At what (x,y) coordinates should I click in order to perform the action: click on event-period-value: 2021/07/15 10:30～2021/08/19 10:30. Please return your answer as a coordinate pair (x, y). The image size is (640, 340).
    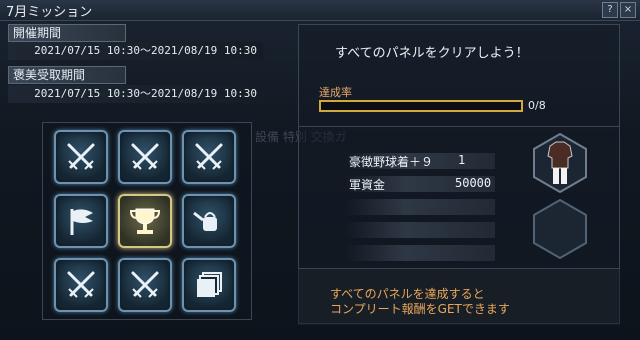
    Looking at the image, I should click on (135, 51).